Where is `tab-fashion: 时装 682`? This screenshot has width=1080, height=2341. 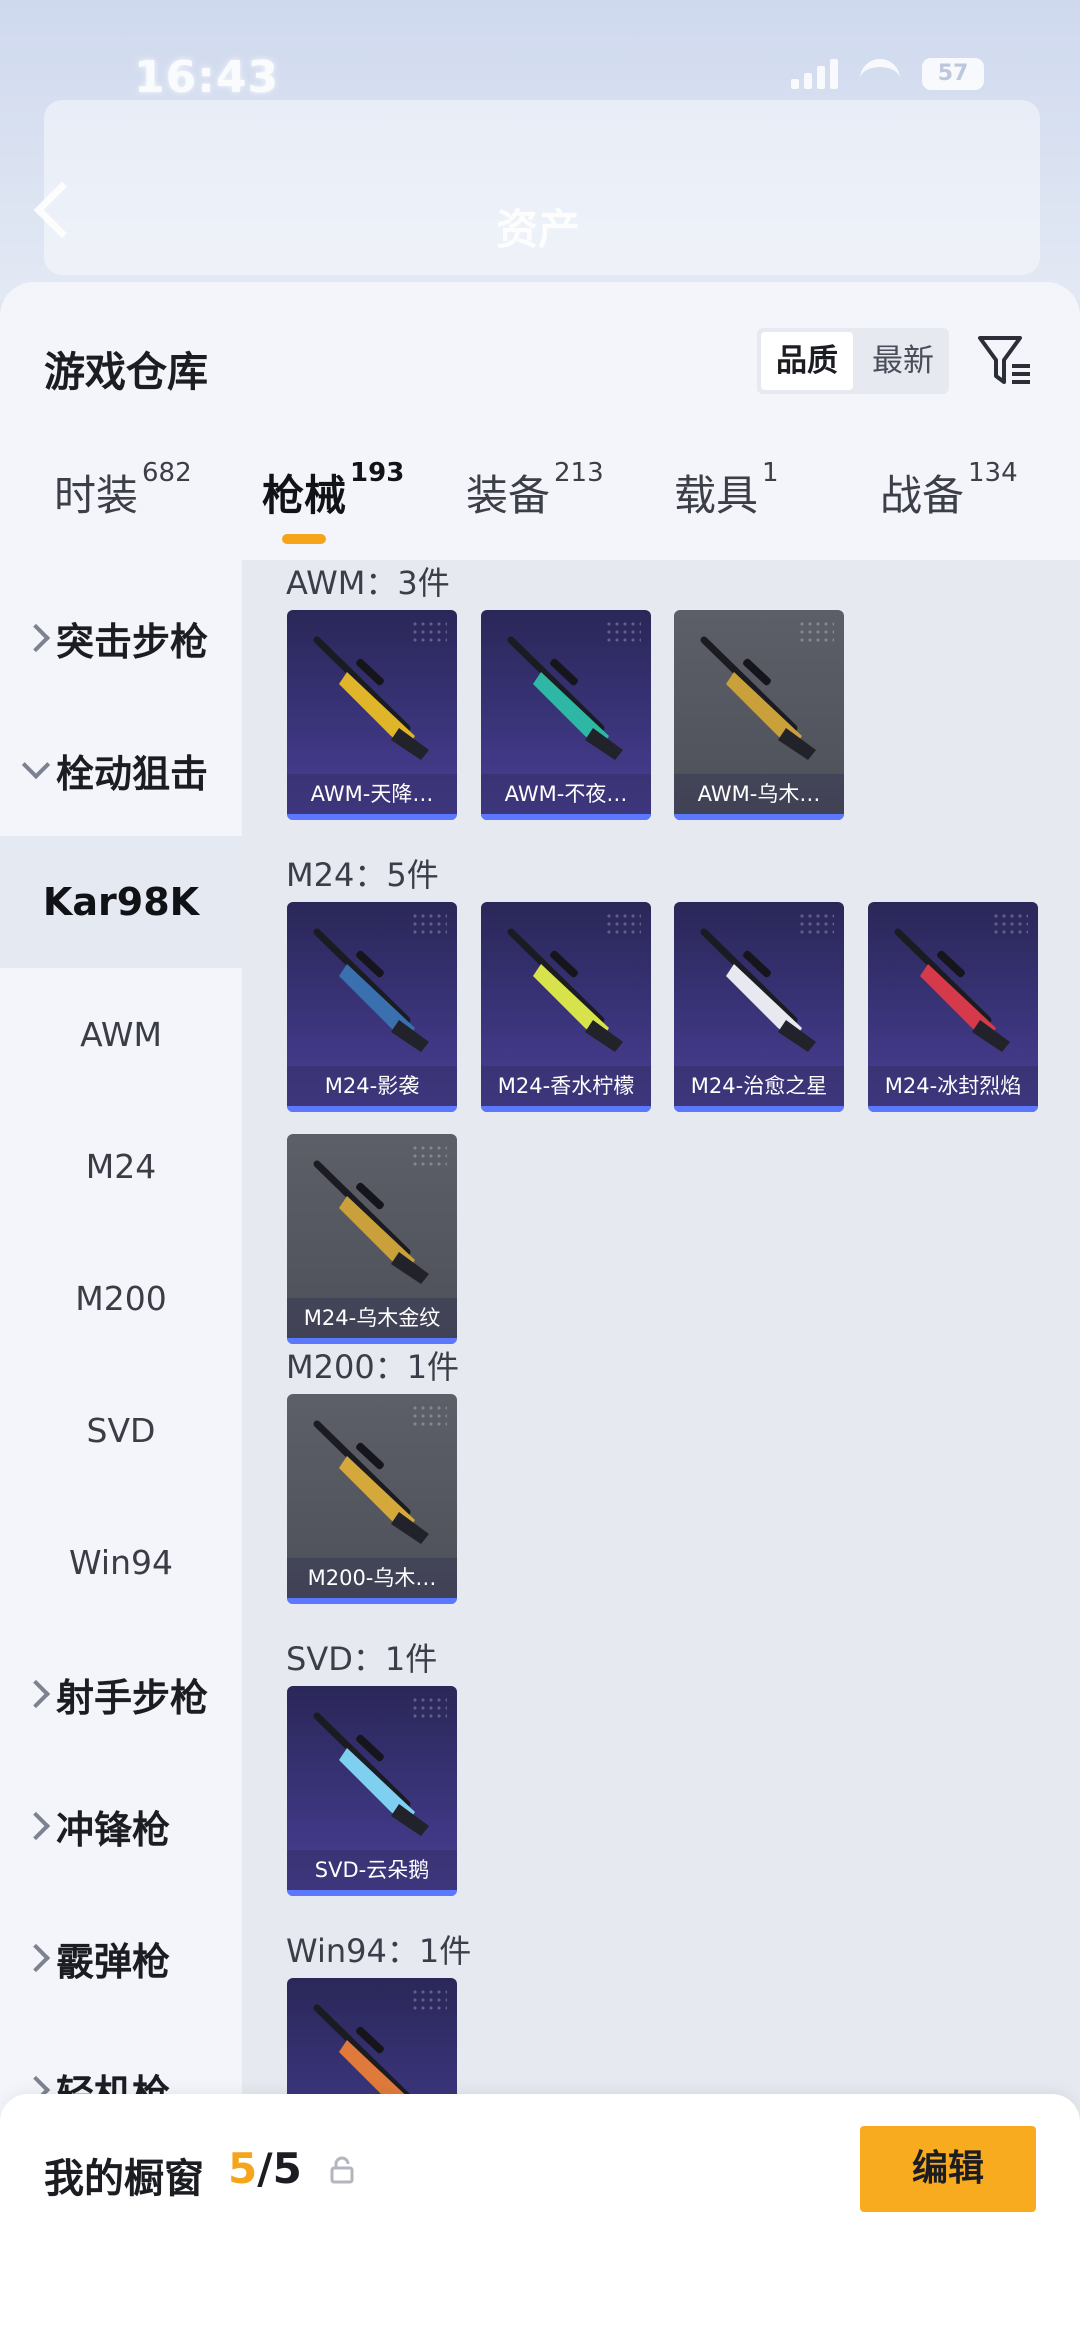
tab-fashion: 时装 682 is located at coordinates (123, 490).